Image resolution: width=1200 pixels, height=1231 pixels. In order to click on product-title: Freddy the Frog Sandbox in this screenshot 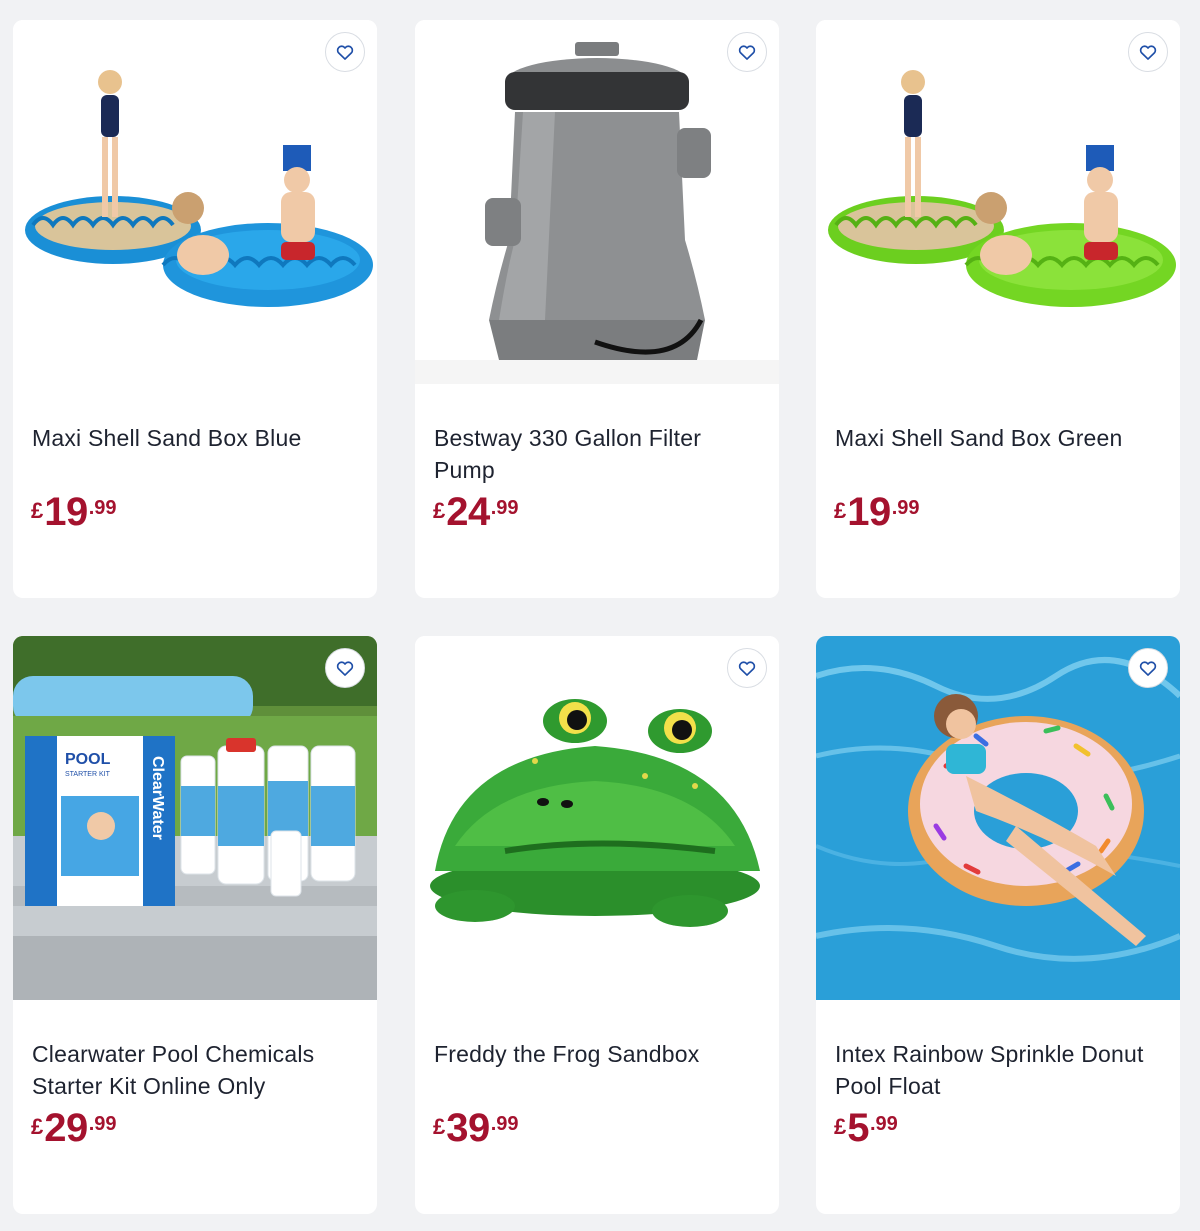, I will do `click(599, 1054)`.